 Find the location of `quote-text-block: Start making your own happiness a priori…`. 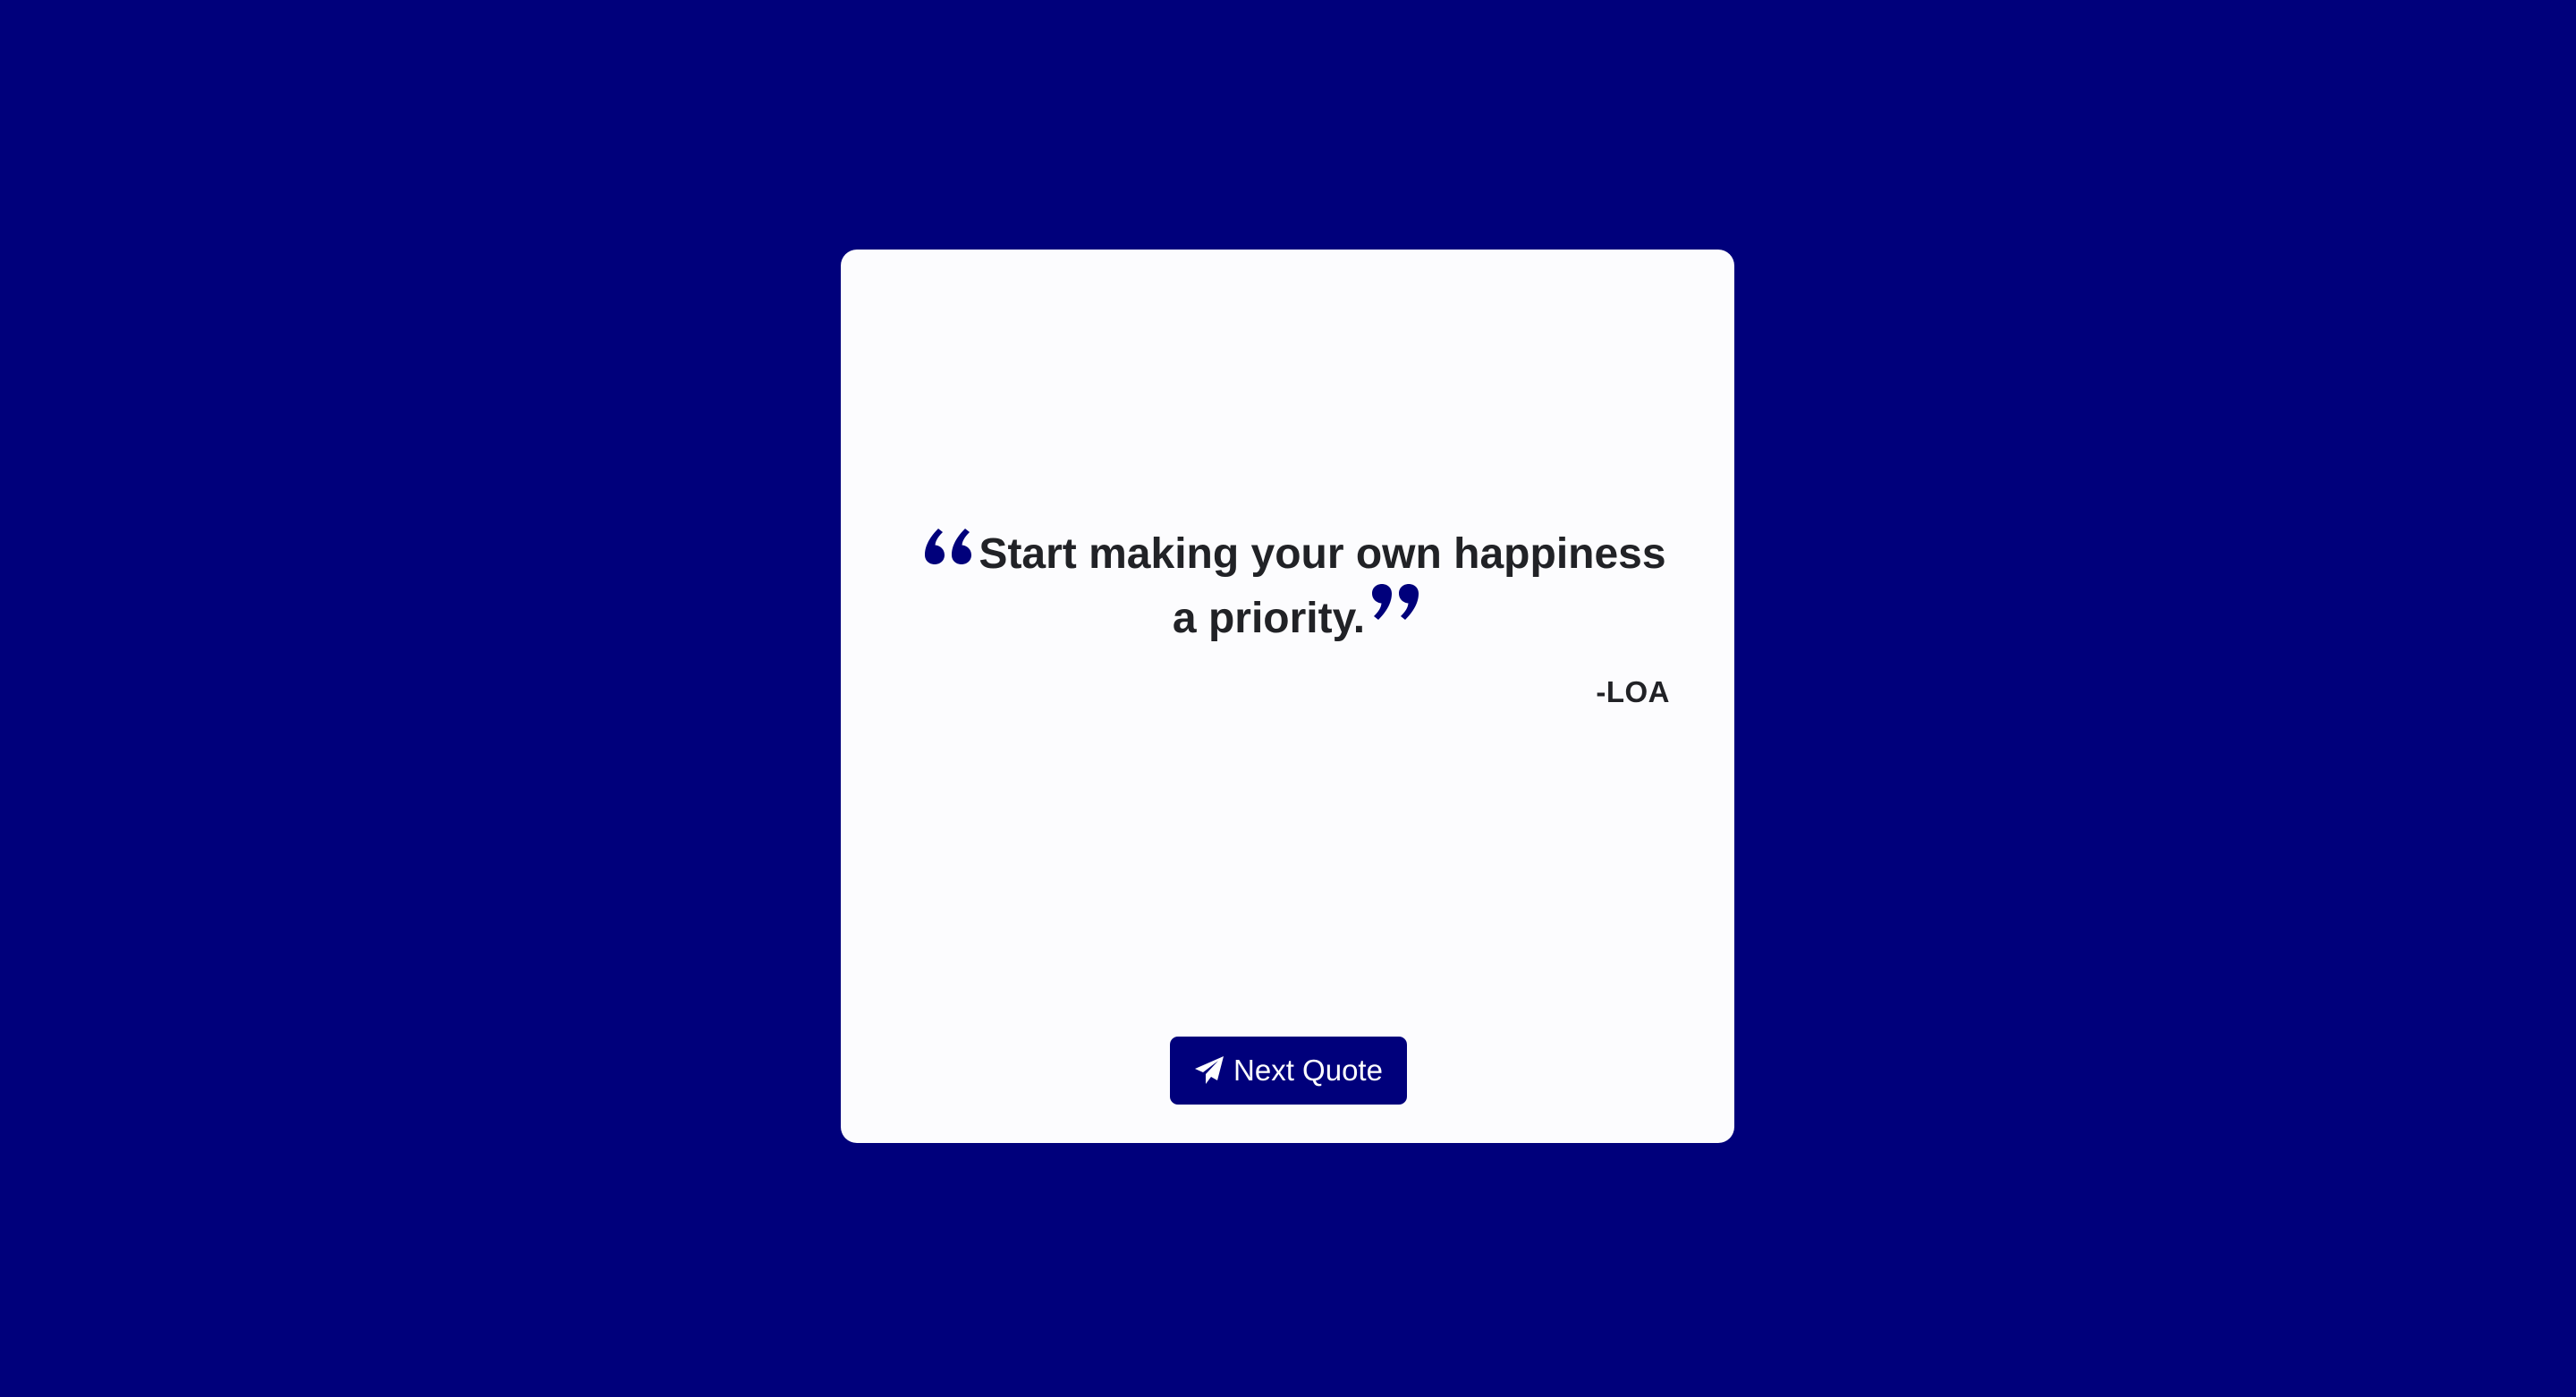

quote-text-block: Start making your own happiness a priori… is located at coordinates (1295, 587).